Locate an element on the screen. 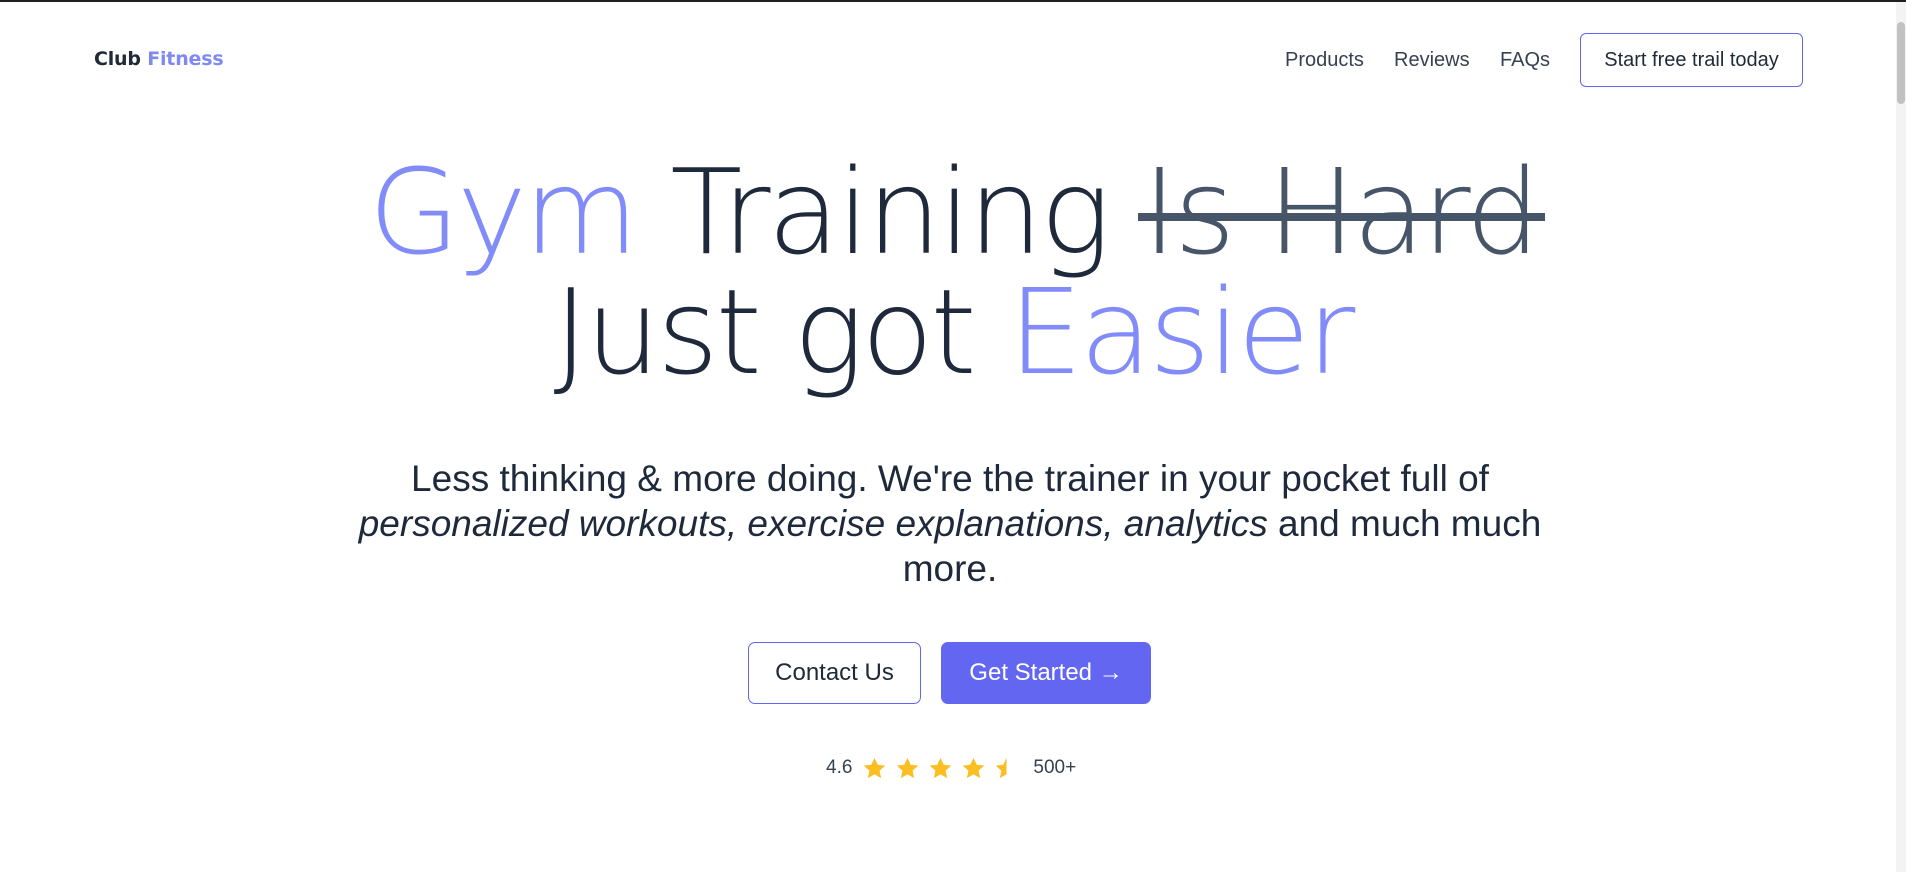 Image resolution: width=1906 pixels, height=872 pixels. headline-struck-text: Is Hard is located at coordinates (1342, 212).